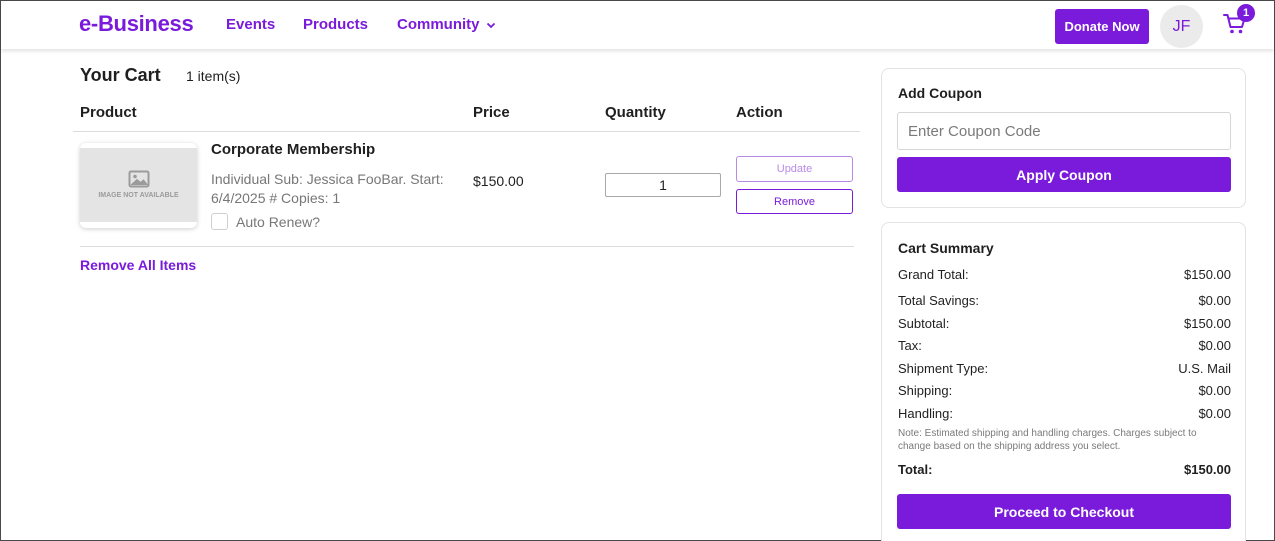 This screenshot has height=541, width=1275. I want to click on total-label: Total:, so click(915, 469).